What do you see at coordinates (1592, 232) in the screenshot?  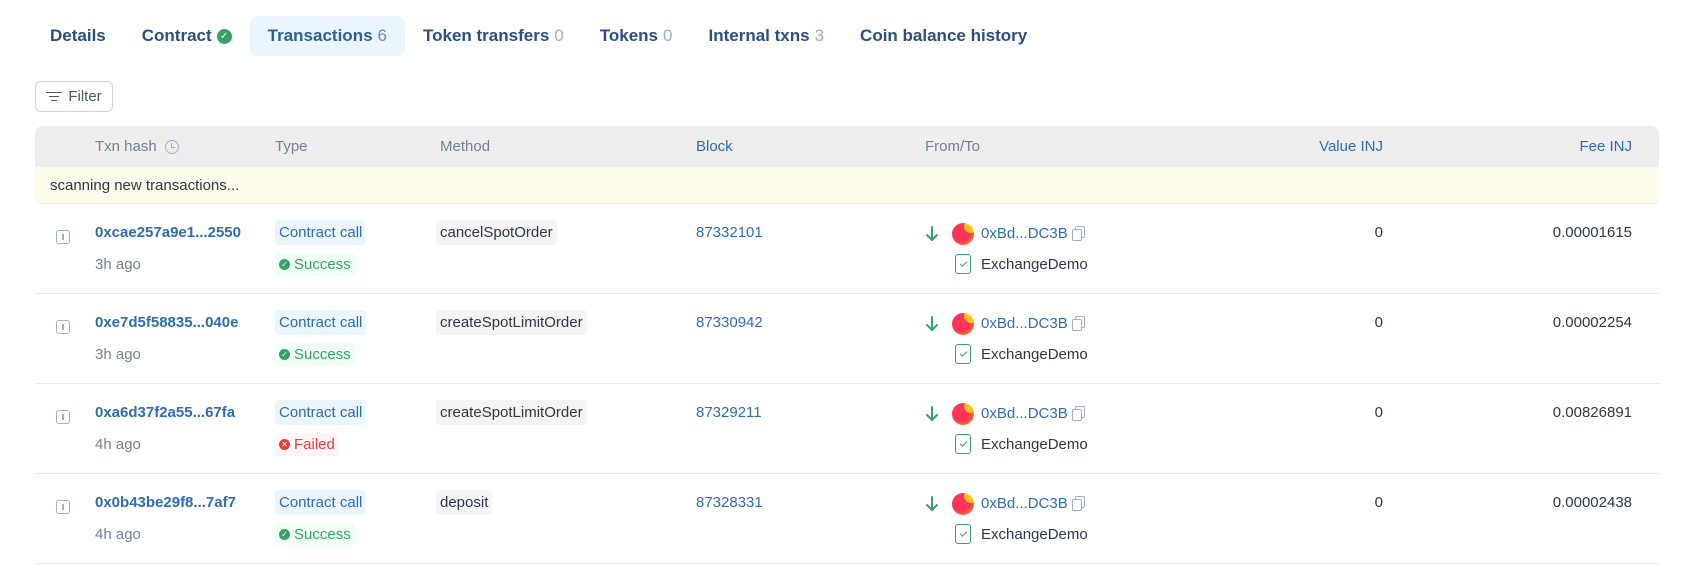 I see `fee-amount: 0.00001615` at bounding box center [1592, 232].